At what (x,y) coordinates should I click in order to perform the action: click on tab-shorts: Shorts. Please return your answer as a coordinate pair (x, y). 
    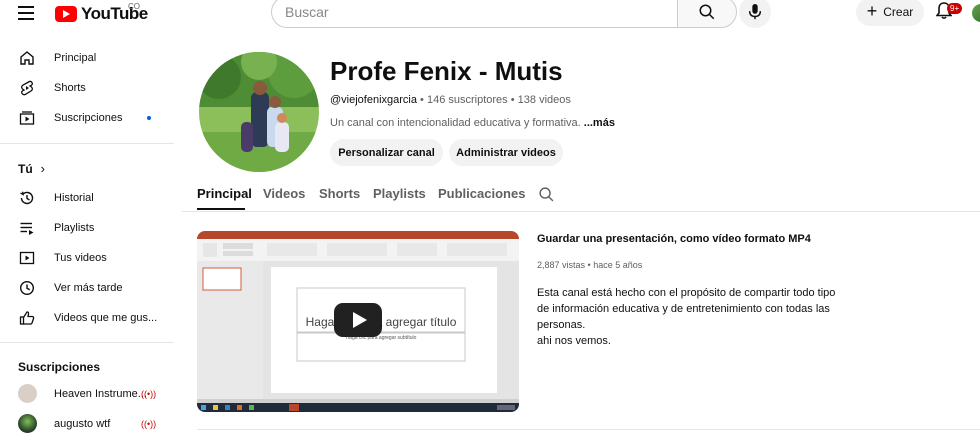
    Looking at the image, I should click on (339, 193).